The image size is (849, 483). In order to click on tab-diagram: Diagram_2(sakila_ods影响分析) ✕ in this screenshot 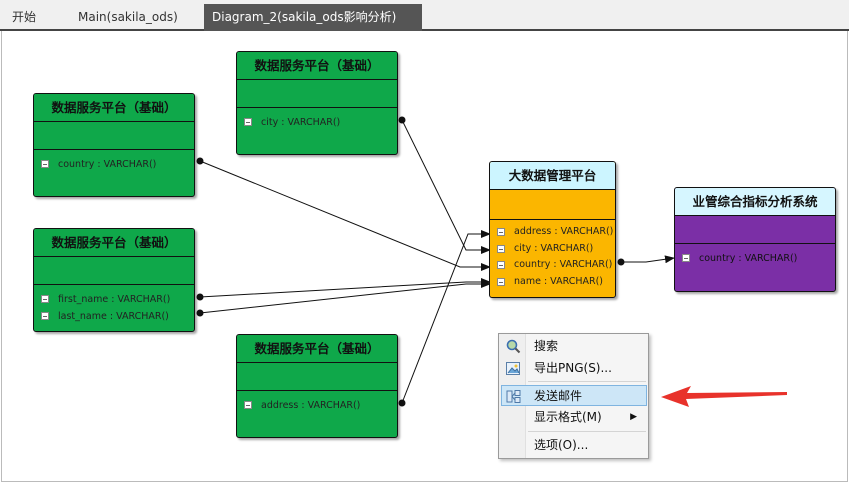, I will do `click(313, 28)`.